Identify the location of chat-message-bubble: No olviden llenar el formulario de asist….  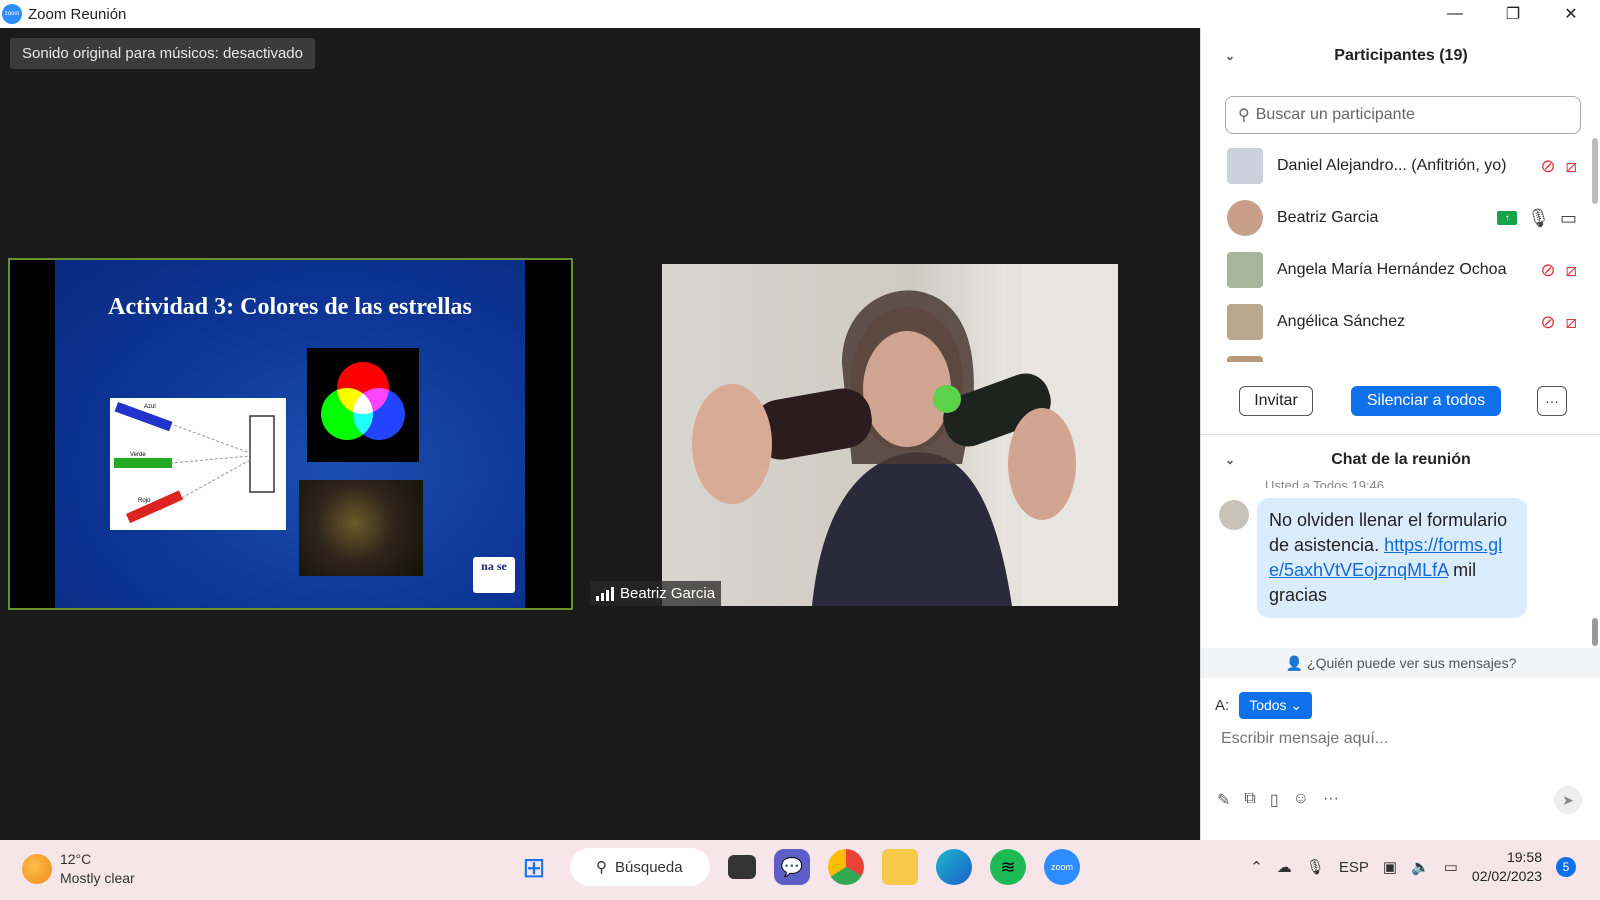
(1392, 558).